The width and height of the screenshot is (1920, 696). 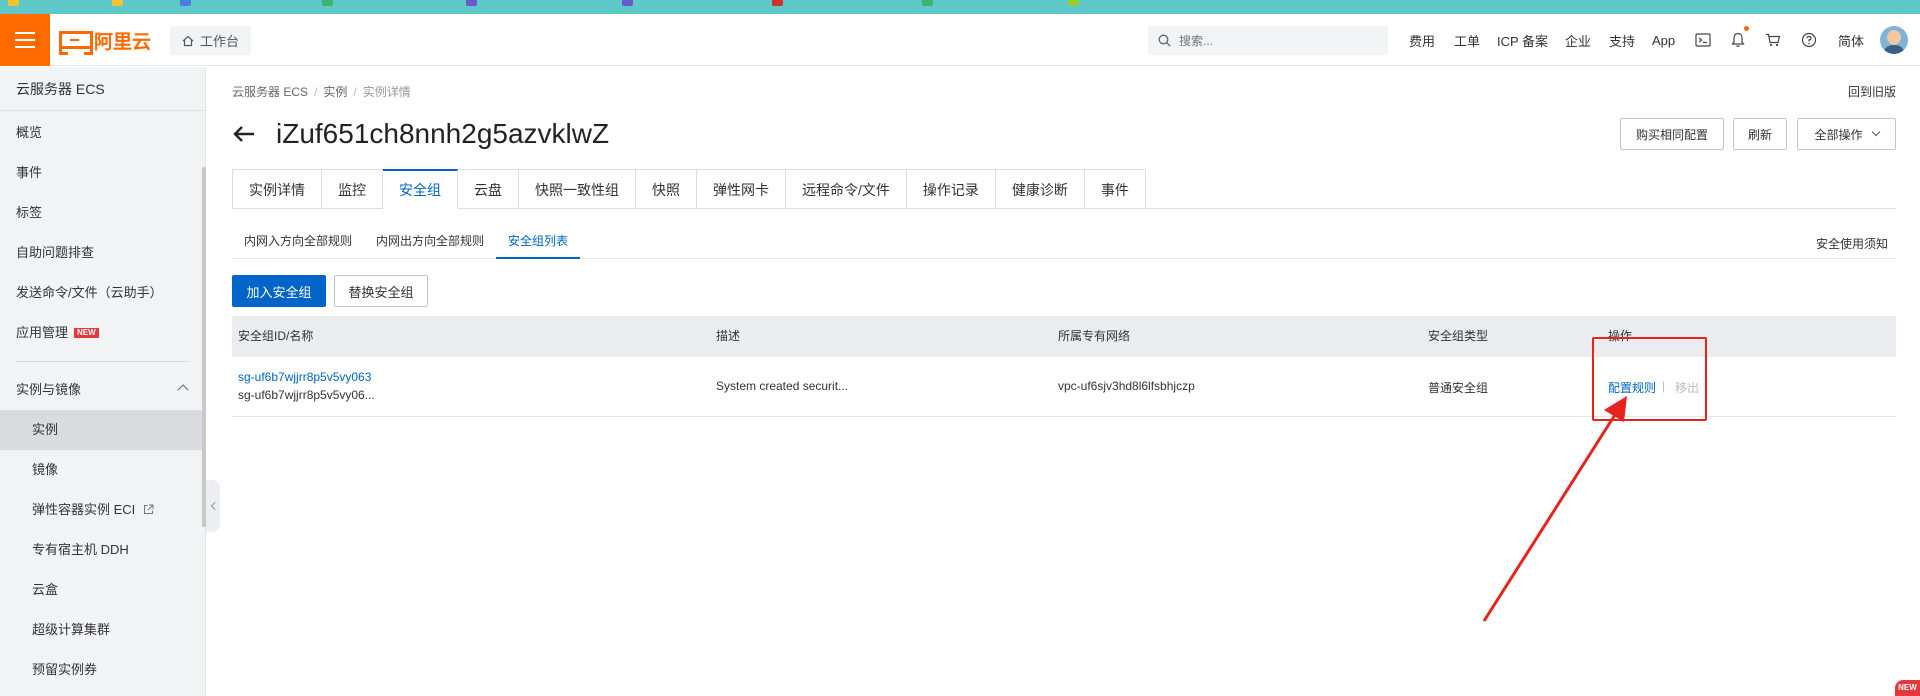 What do you see at coordinates (577, 189) in the screenshot?
I see `tab-snapshot-consistency: 快照一致性组` at bounding box center [577, 189].